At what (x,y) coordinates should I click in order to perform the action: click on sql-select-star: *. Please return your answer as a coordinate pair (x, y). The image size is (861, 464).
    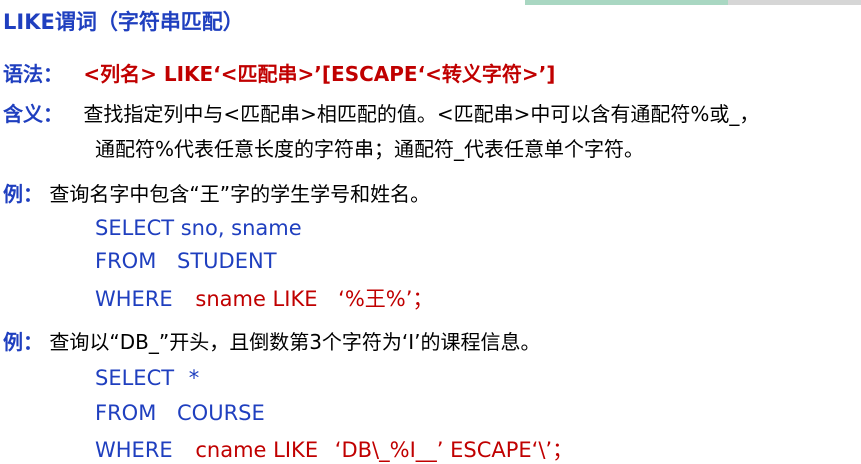
    Looking at the image, I should click on (194, 378).